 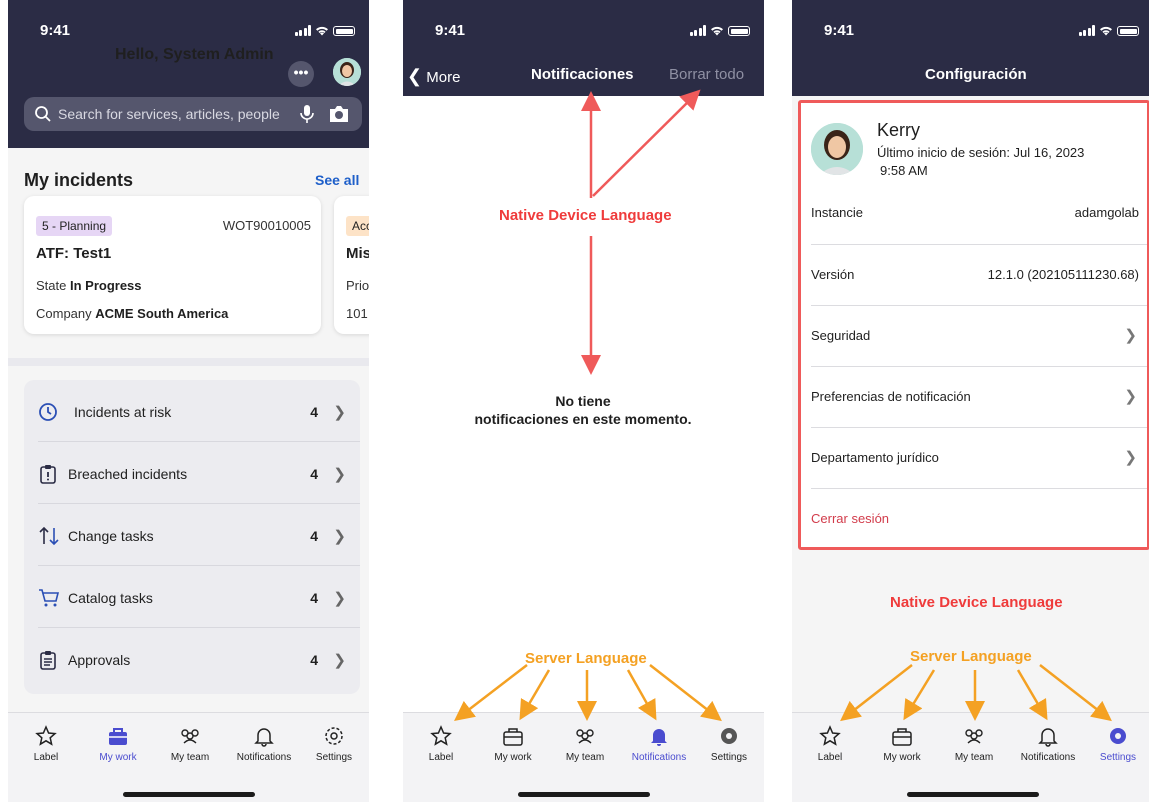 What do you see at coordinates (79, 180) in the screenshot?
I see `section-title: My incidents` at bounding box center [79, 180].